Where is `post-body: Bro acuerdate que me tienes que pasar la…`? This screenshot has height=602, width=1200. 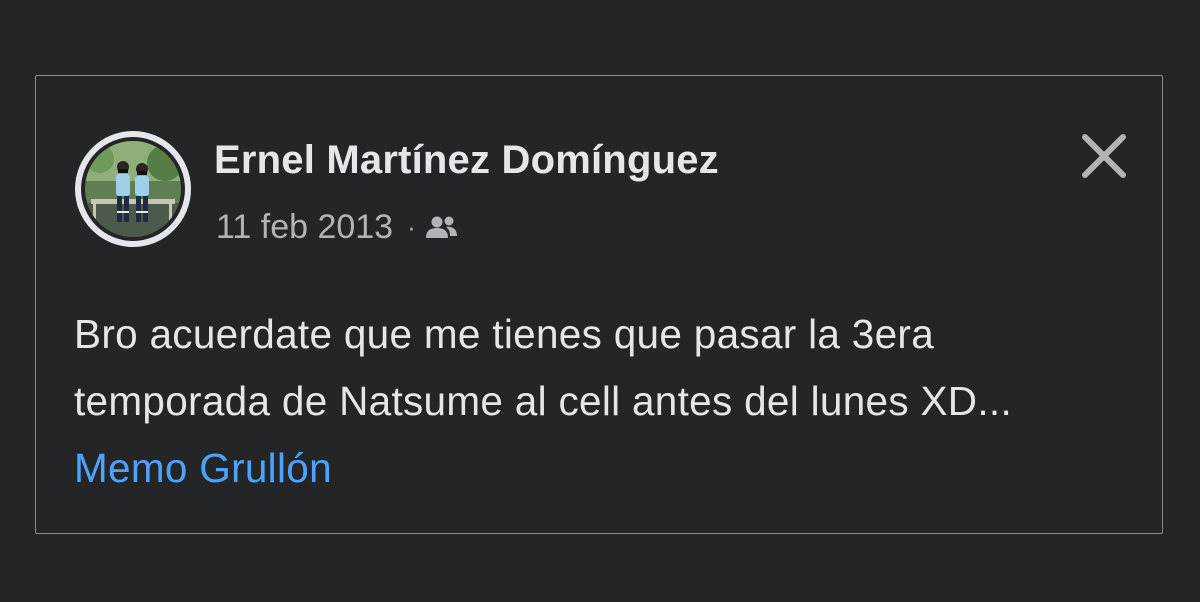
post-body: Bro acuerdate que me tienes que pasar la… is located at coordinates (543, 367).